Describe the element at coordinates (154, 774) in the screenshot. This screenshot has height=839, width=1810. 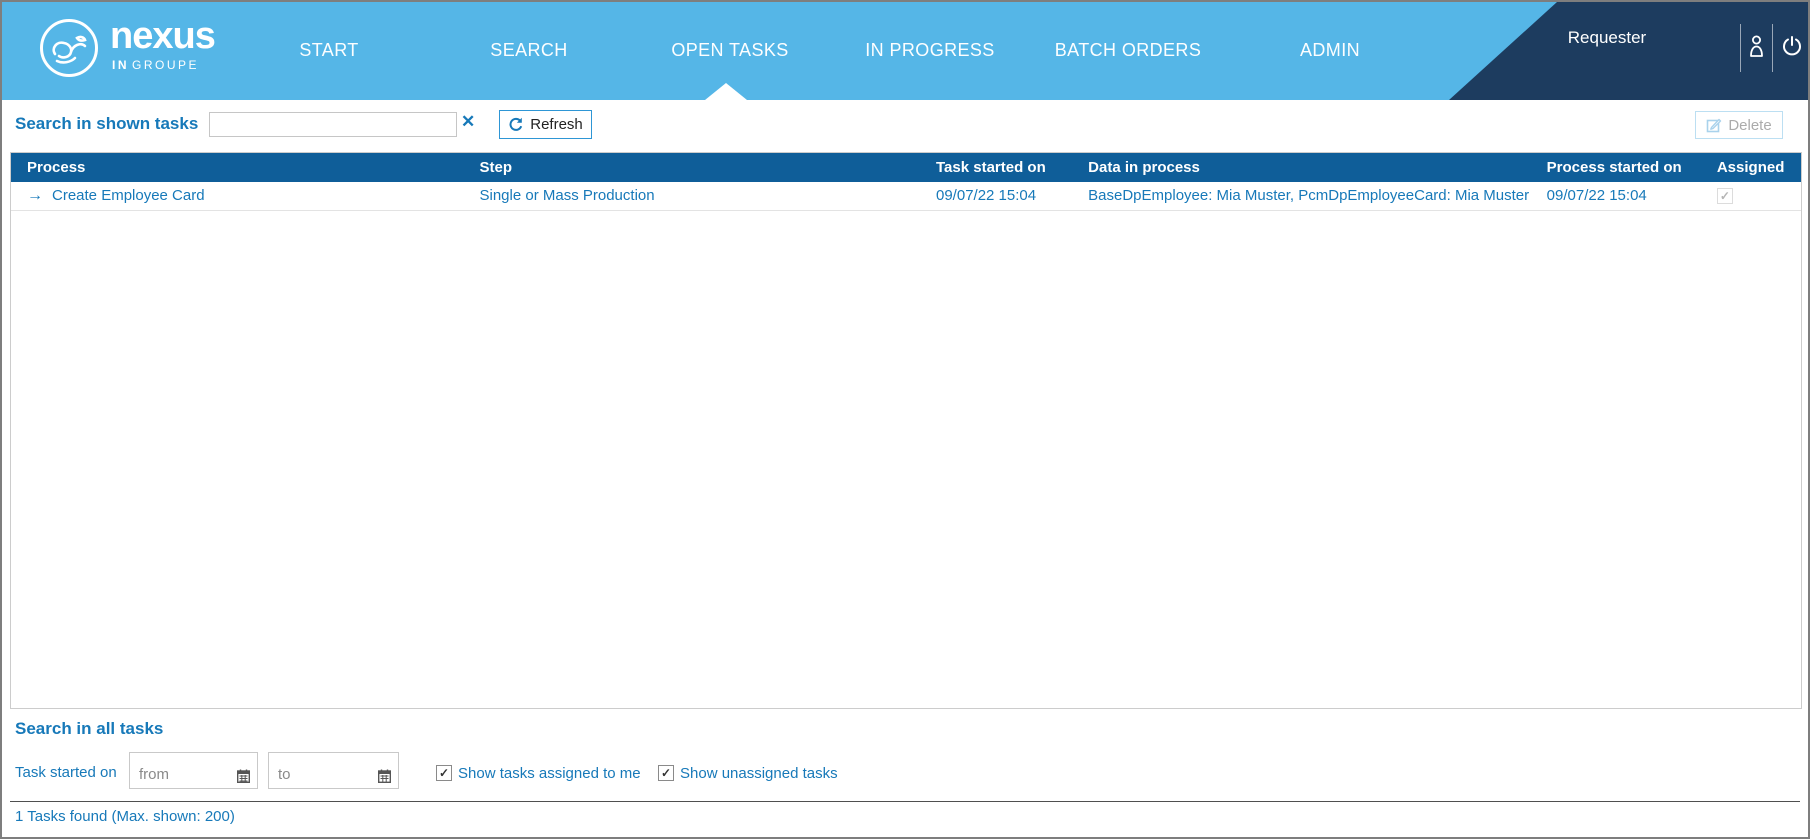
I see `from-placeholder: from` at that location.